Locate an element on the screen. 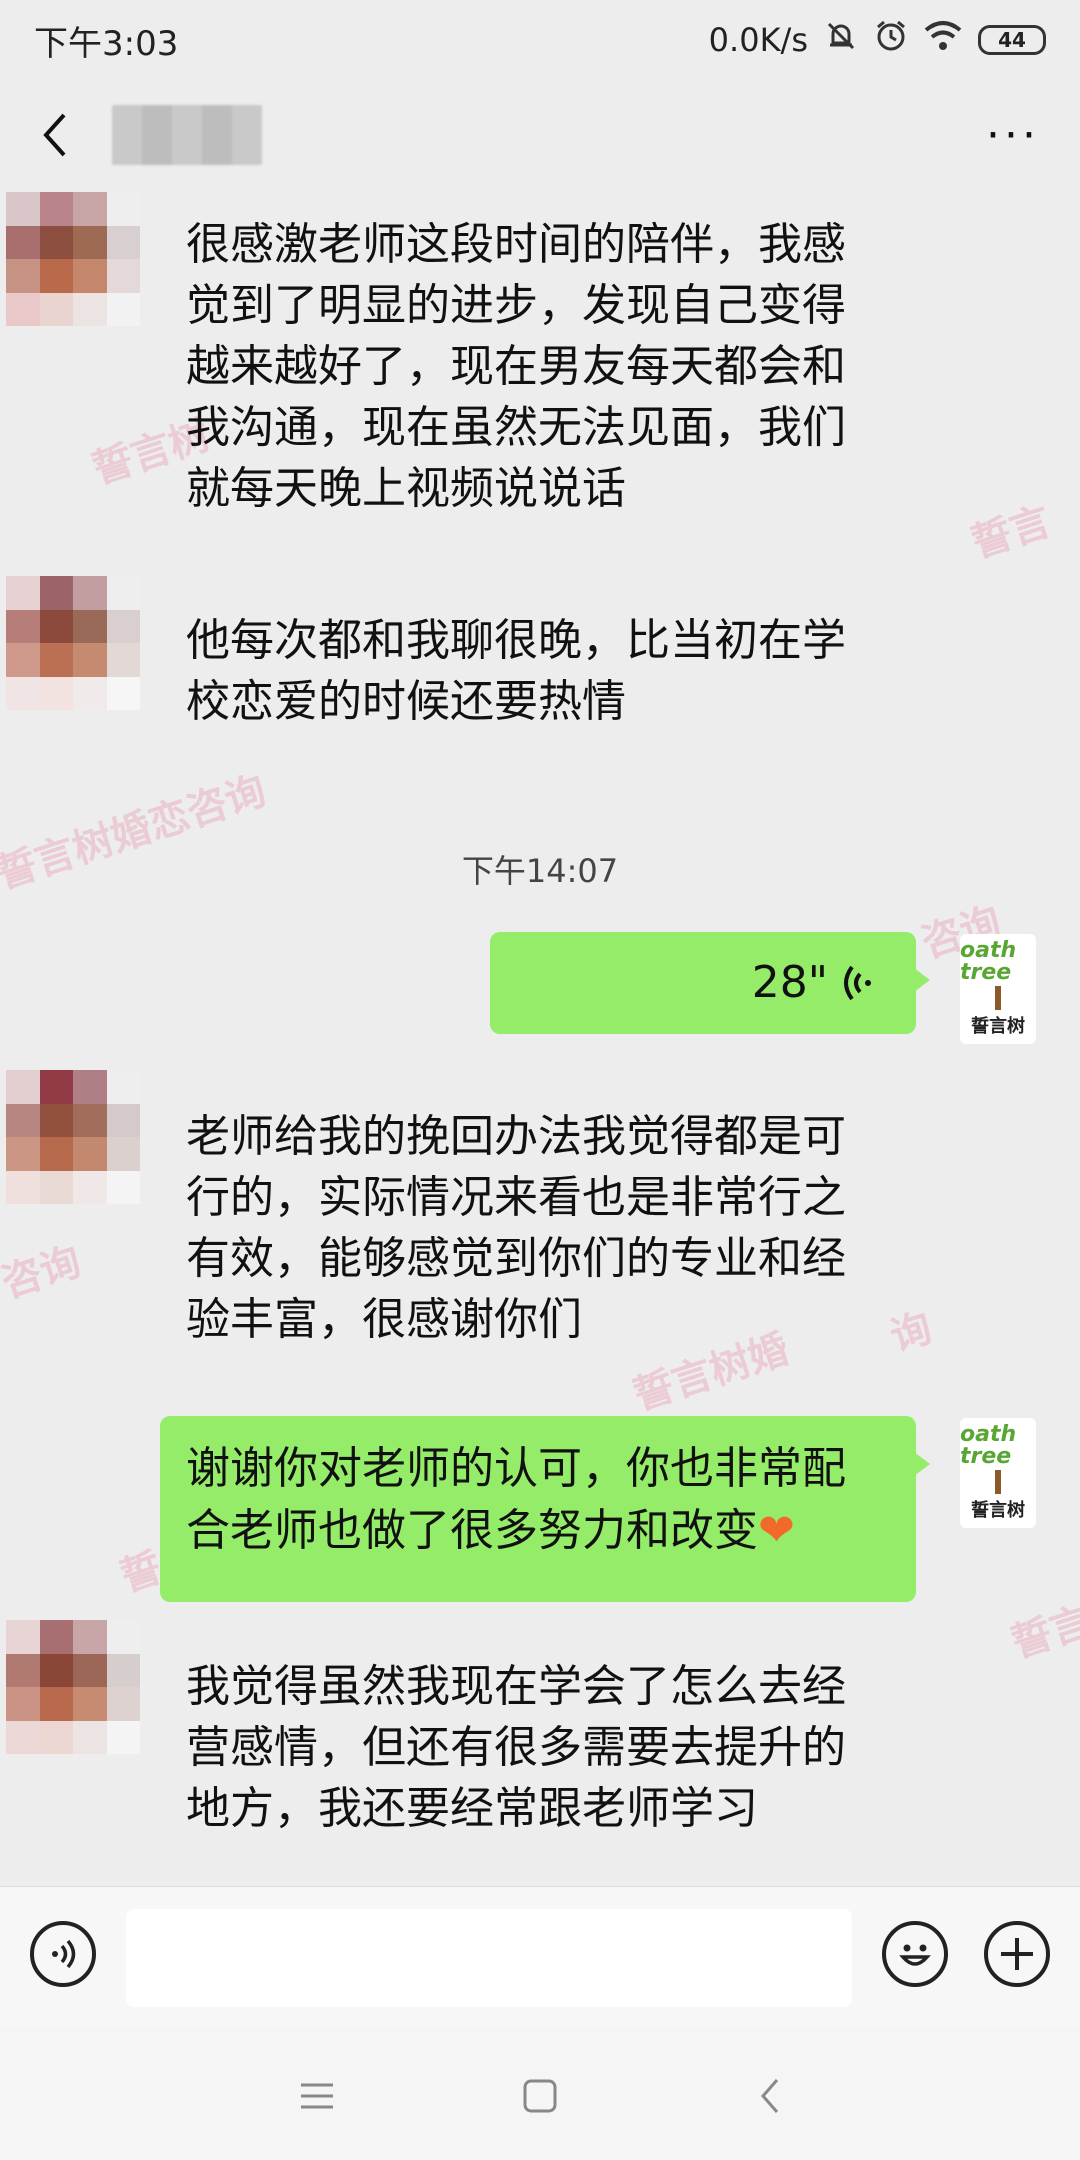  watermark: 咨询 is located at coordinates (43, 1273).